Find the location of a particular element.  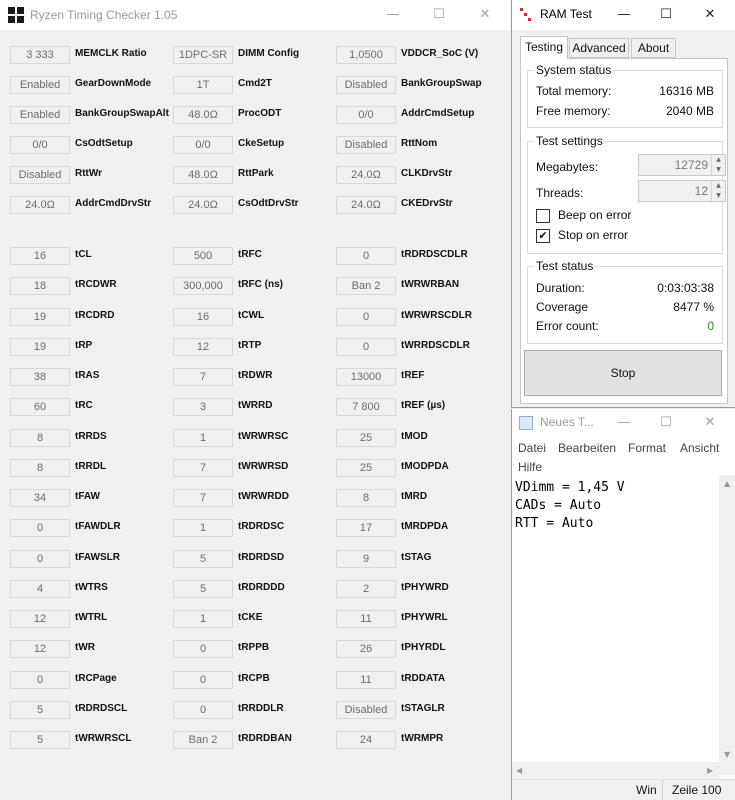

parameter-label: tWTRL is located at coordinates (91, 617).